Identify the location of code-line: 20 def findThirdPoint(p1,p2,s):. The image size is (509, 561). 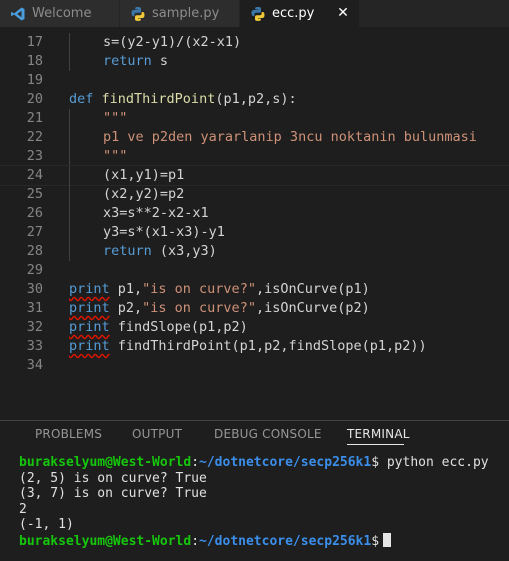
(254, 99).